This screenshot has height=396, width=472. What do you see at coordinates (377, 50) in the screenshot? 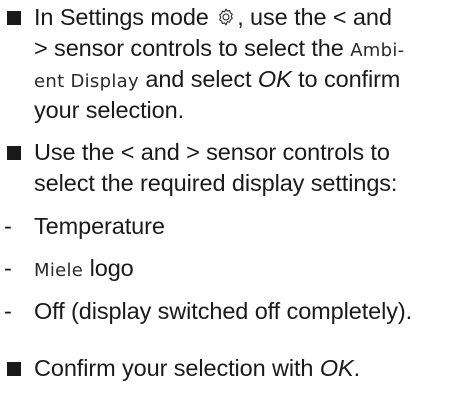
I see `display-text: Ambi-` at bounding box center [377, 50].